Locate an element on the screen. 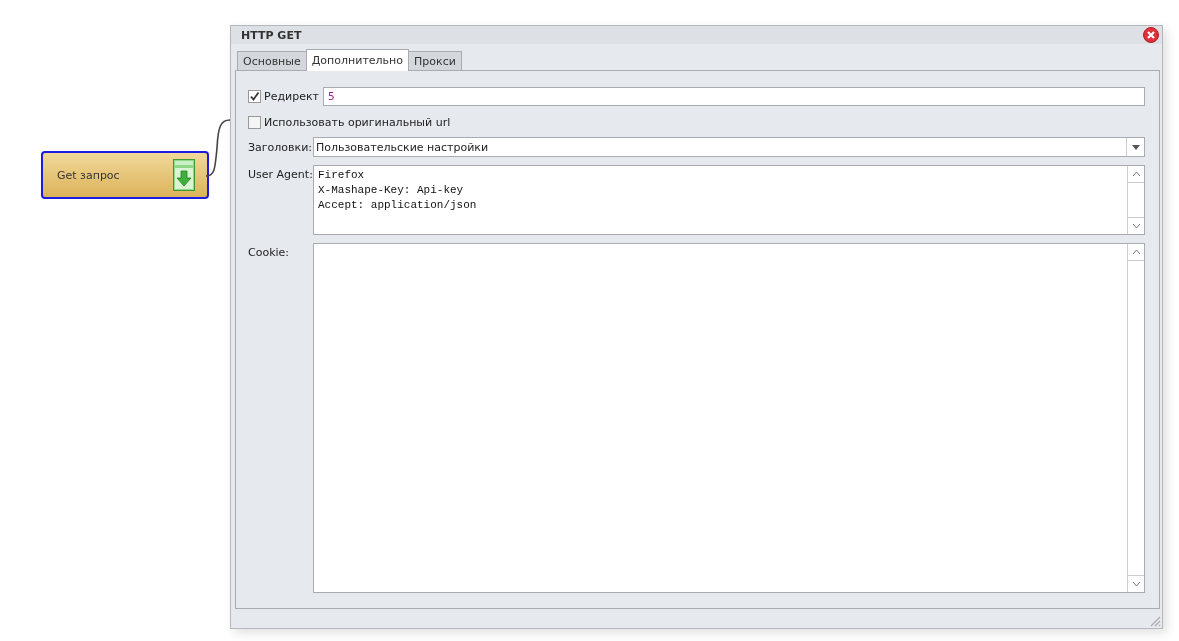  dropdown-arrow-icon is located at coordinates (1135, 147).